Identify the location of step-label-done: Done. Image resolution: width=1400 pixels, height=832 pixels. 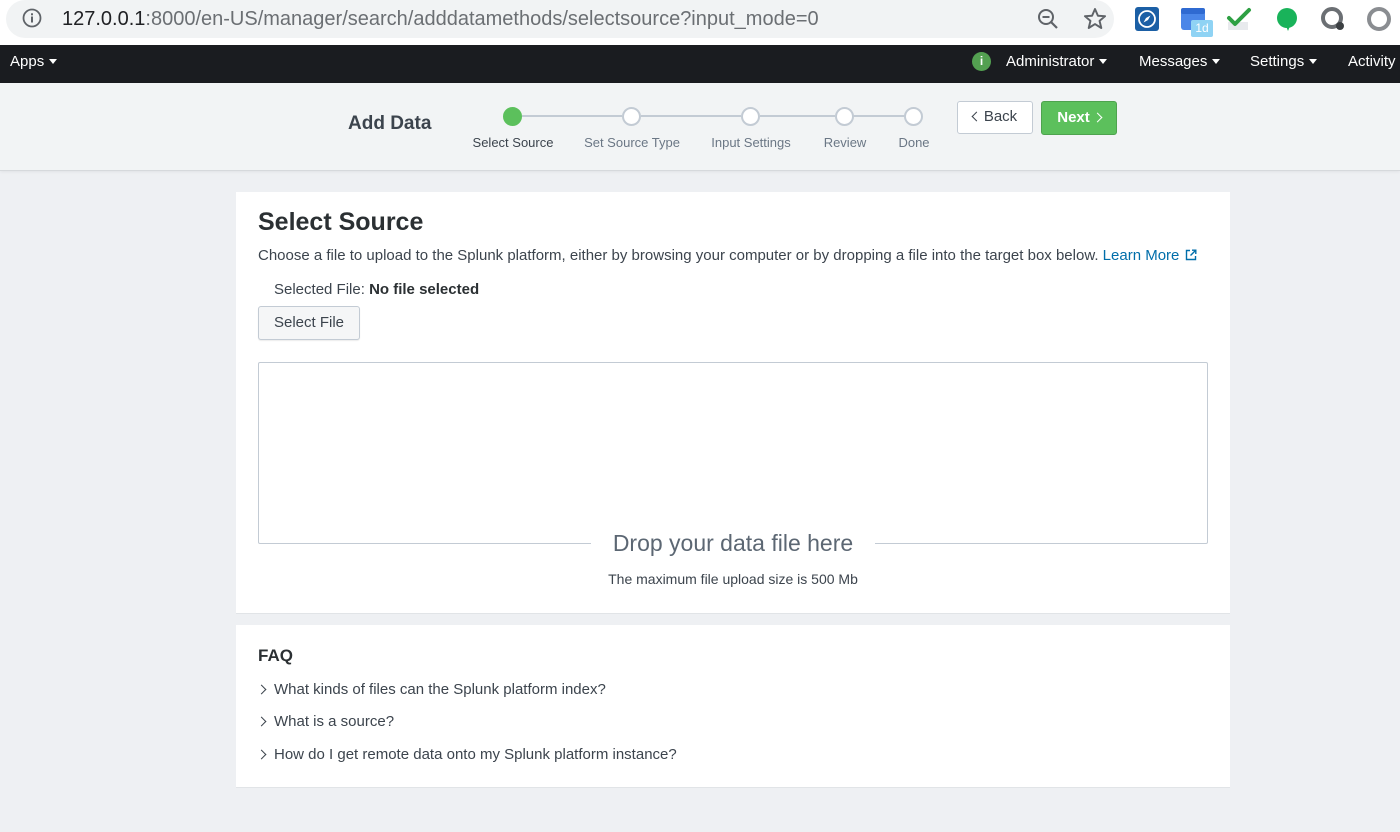
(914, 142).